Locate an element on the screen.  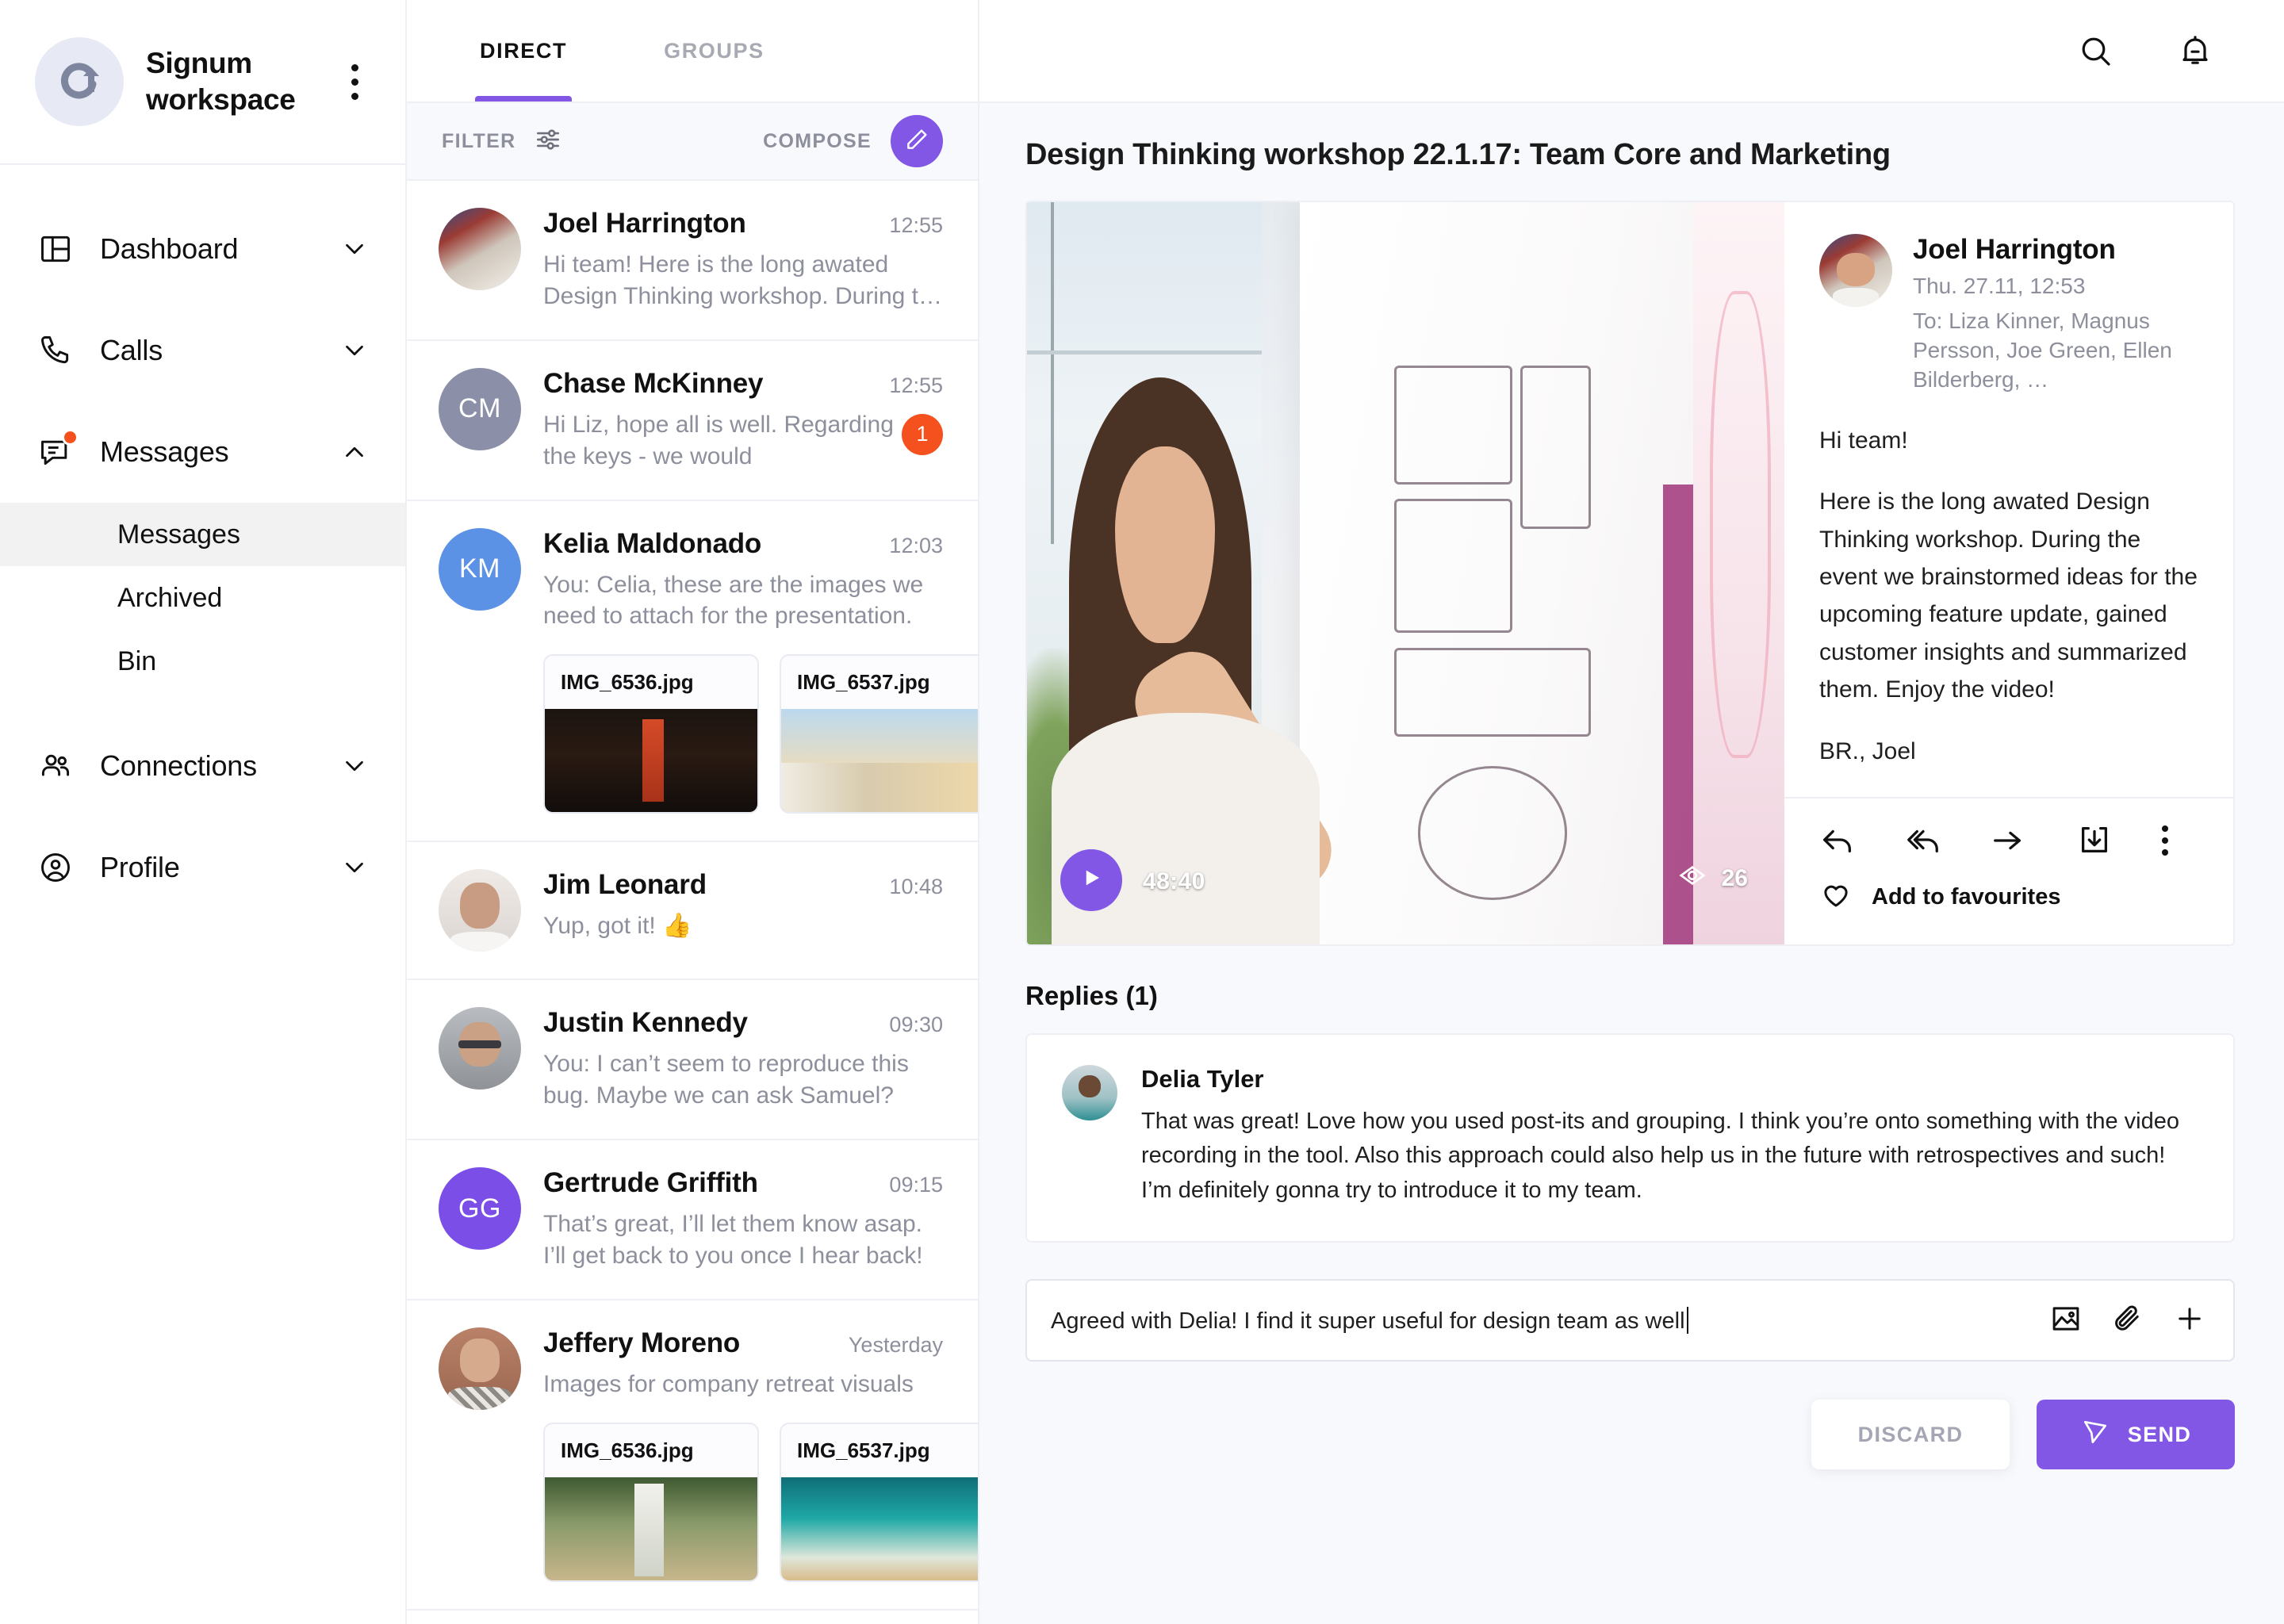
sidebar-item-calls: Calls is located at coordinates (202, 350).